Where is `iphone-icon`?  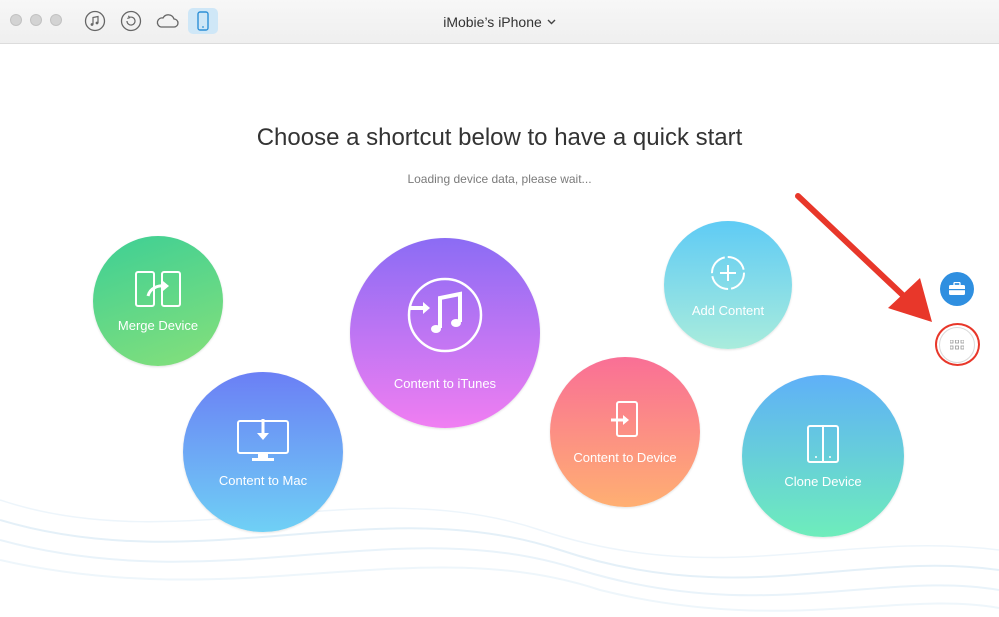
iphone-icon is located at coordinates (203, 21).